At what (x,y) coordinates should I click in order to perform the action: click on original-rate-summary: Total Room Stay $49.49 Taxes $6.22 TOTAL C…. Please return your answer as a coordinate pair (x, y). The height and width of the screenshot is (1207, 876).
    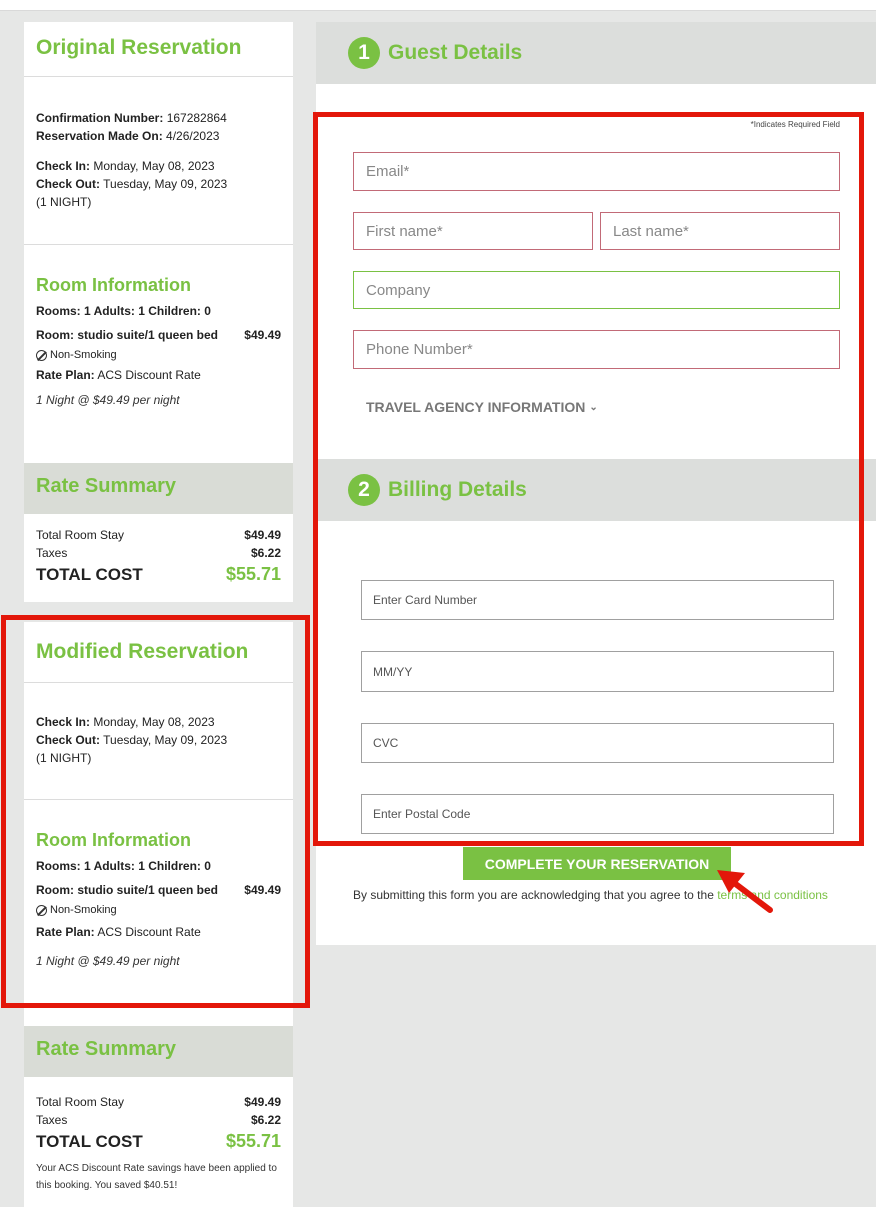
    Looking at the image, I should click on (158, 556).